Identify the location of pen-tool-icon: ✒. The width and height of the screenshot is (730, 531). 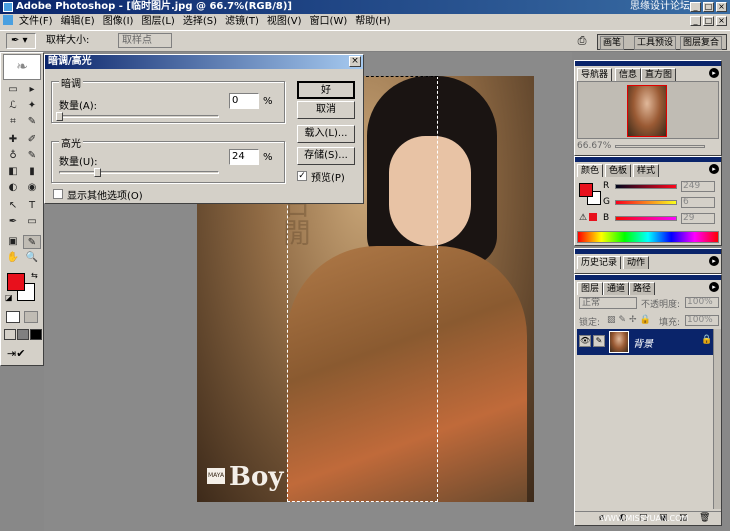
(13, 222).